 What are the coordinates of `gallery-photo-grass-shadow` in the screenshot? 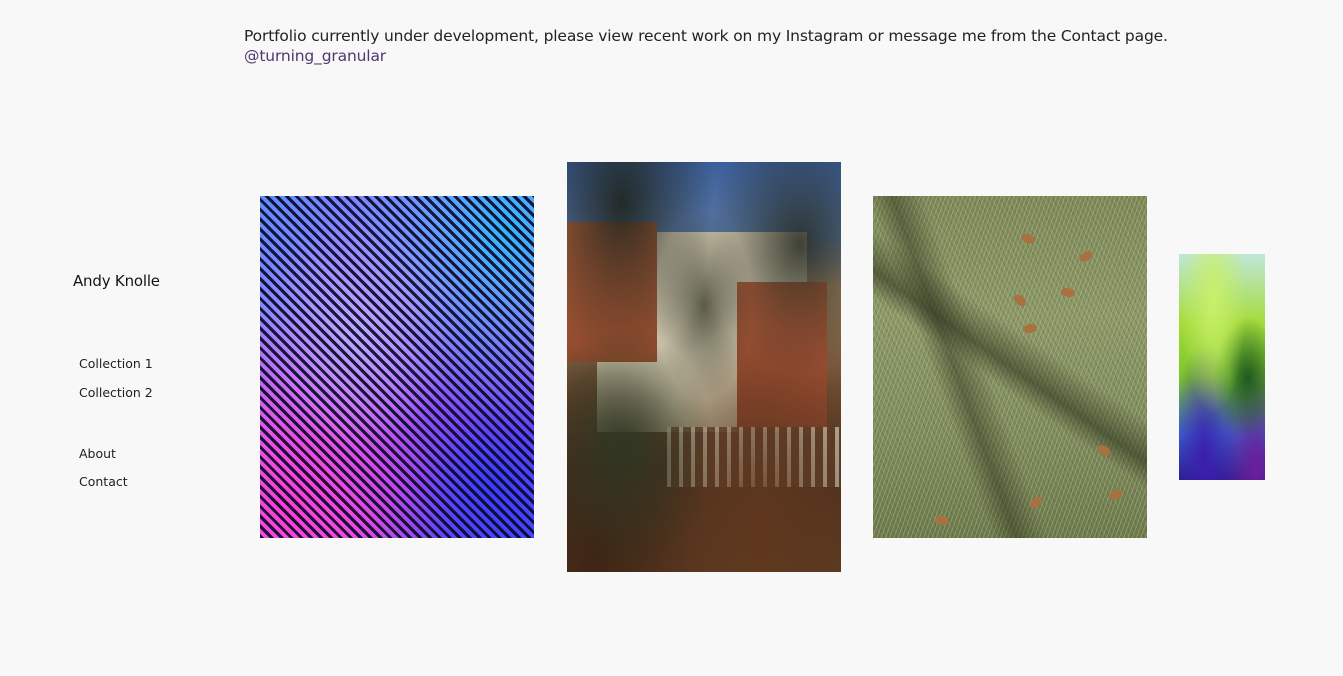 It's located at (1010, 367).